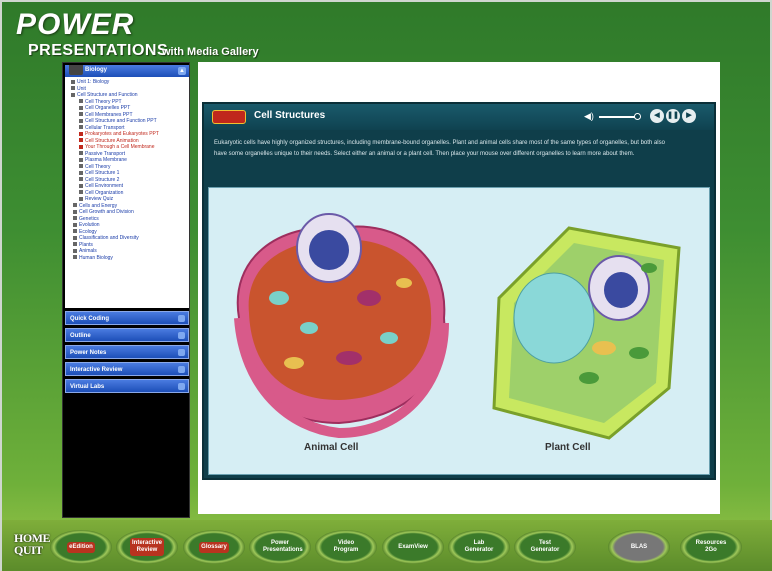 This screenshot has width=772, height=571. Describe the element at coordinates (589, 116) in the screenshot. I see `speaker-icon: ◀)` at that location.